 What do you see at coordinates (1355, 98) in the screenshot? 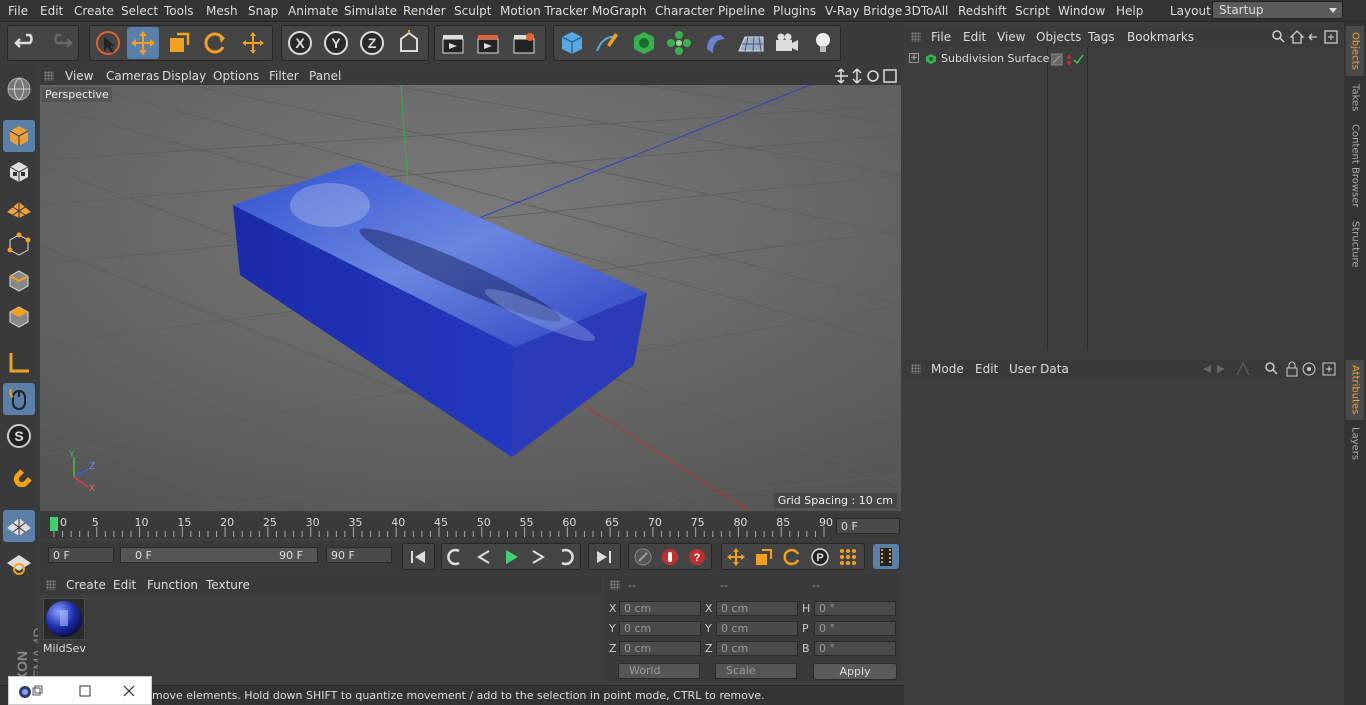
I see `tab-takes: Takes` at bounding box center [1355, 98].